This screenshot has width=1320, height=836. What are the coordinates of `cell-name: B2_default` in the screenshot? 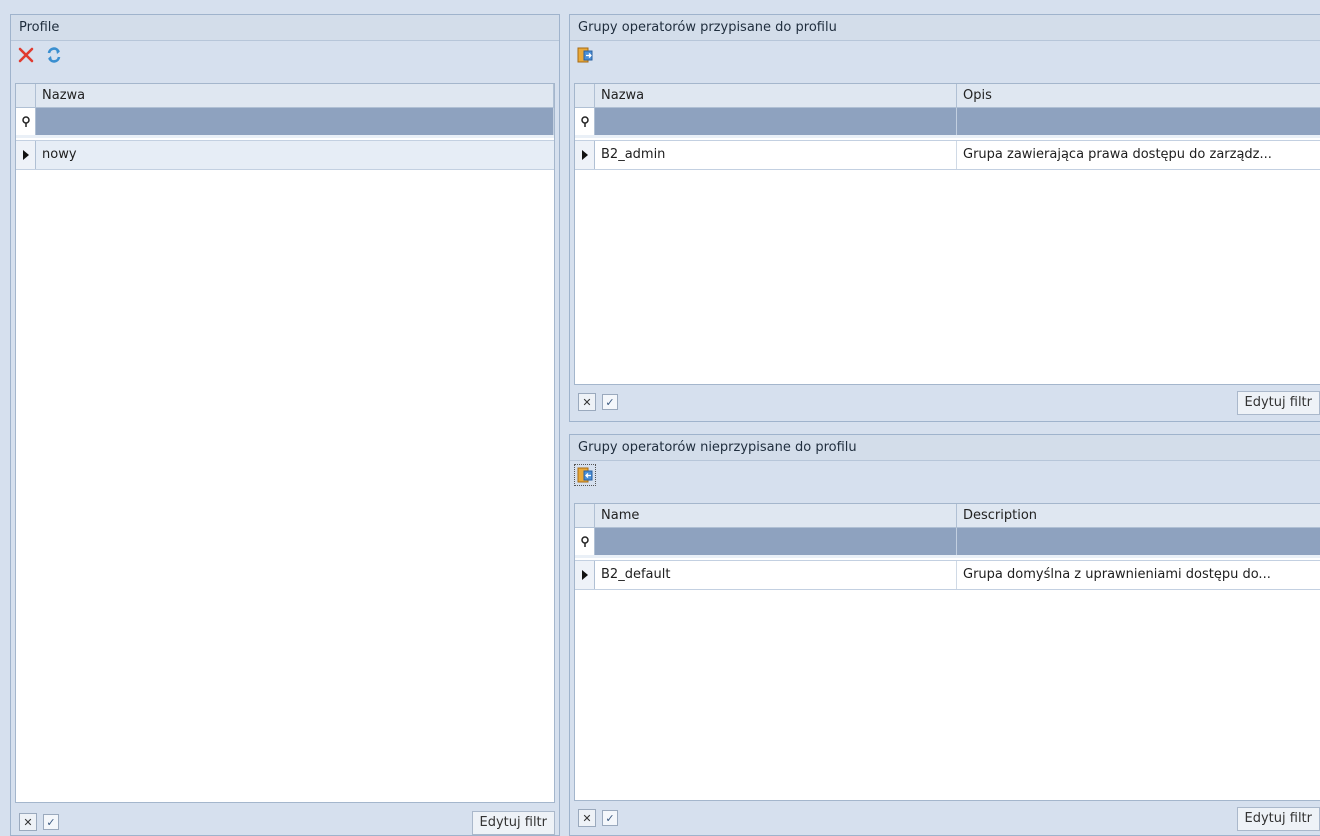 It's located at (776, 575).